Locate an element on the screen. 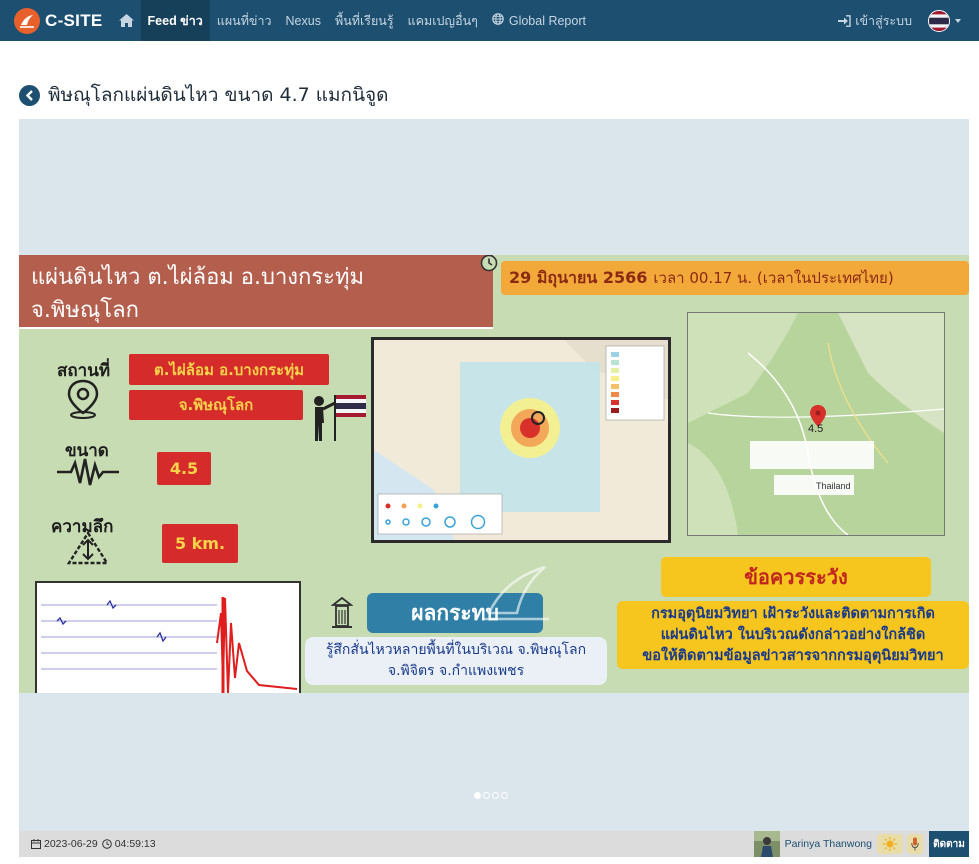 Image resolution: width=979 pixels, height=864 pixels. post-timestamp: 2023-06-29 04:59:13 is located at coordinates (93, 844).